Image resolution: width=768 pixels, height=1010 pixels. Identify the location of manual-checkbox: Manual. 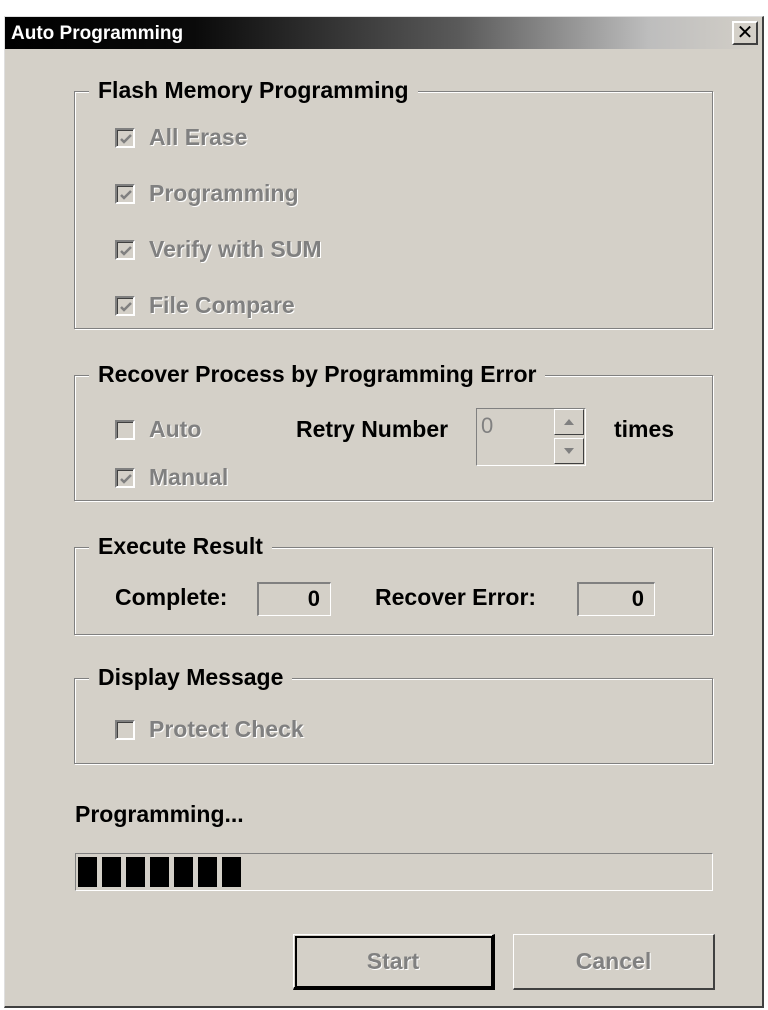
(171, 477).